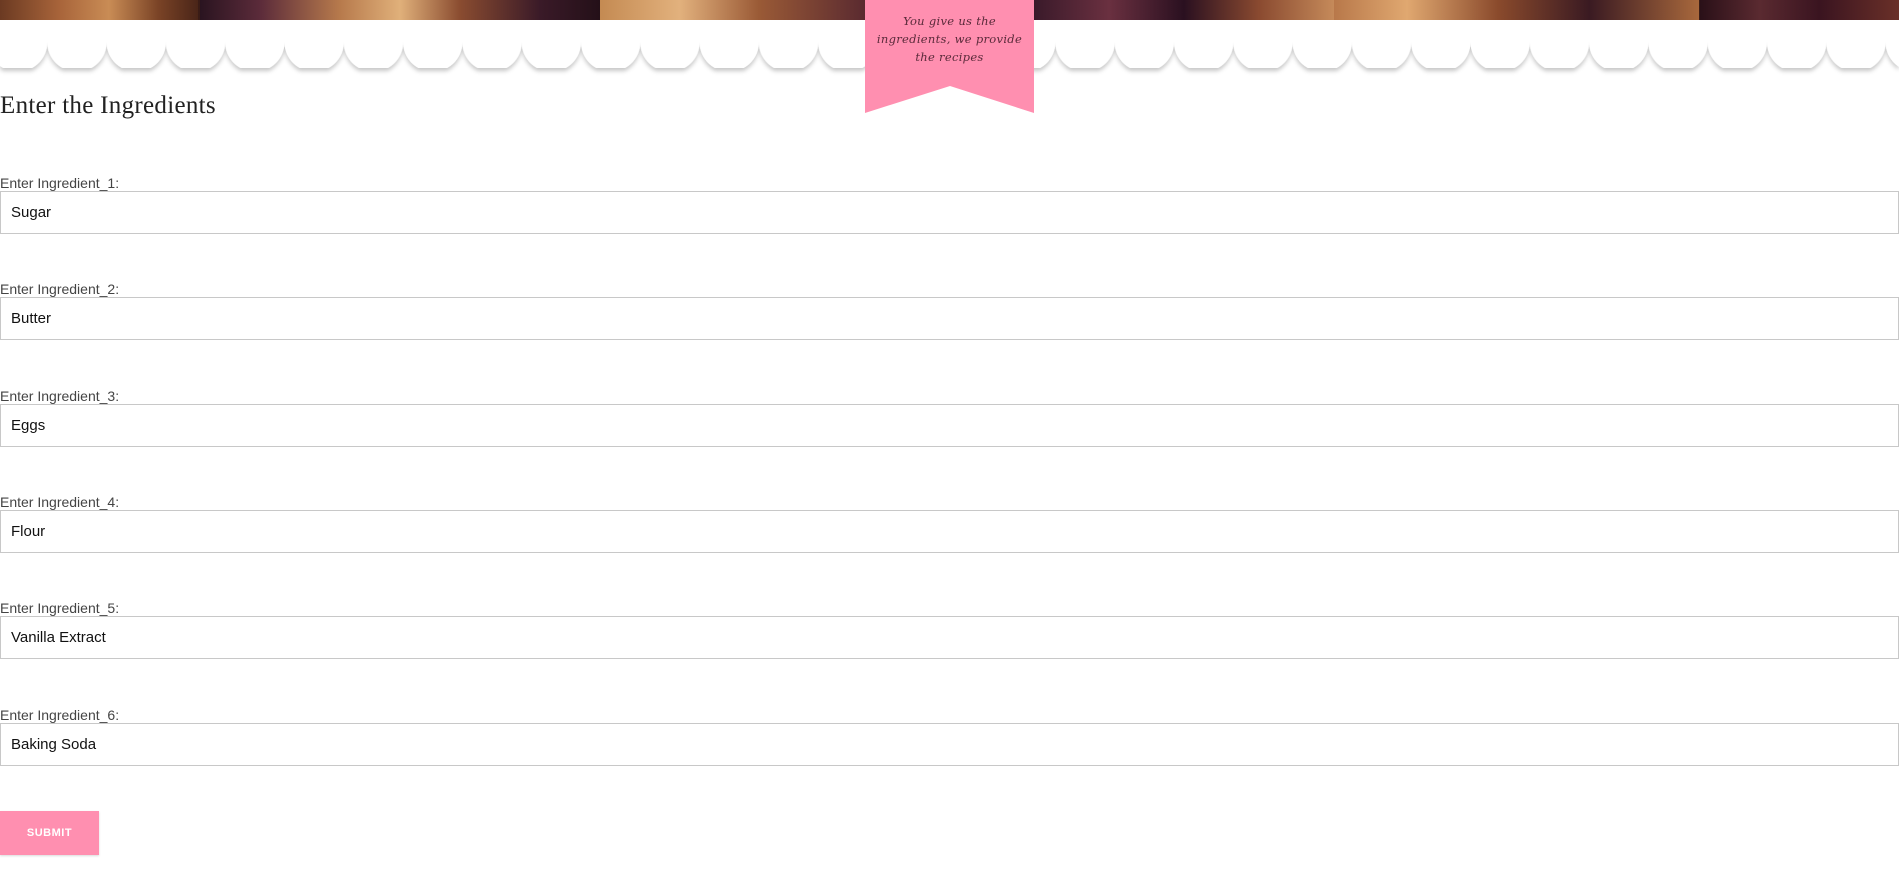 This screenshot has height=871, width=1899. What do you see at coordinates (60, 396) in the screenshot?
I see `ingredient-3-label: Enter Ingredient_3:` at bounding box center [60, 396].